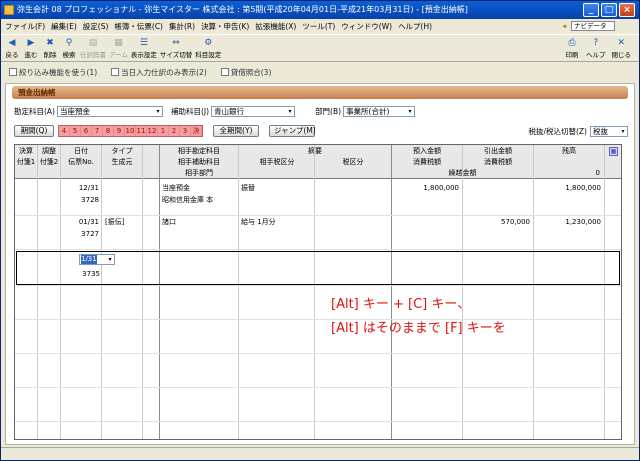  I want to click on forward-button: ▶ 進む, so click(31, 48).